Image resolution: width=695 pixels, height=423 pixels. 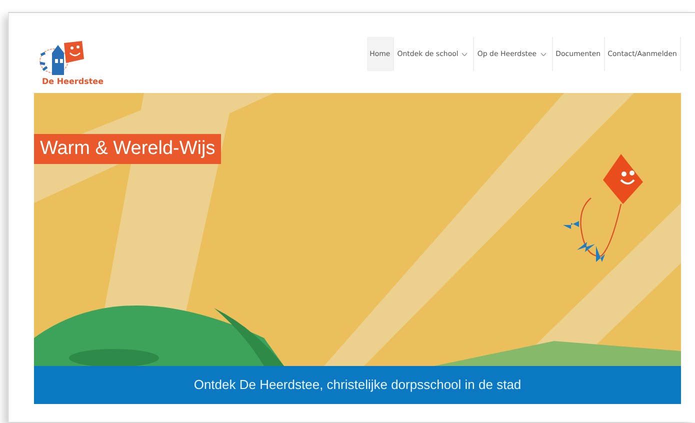 I want to click on logo-text: De Heerdstee, so click(x=73, y=81).